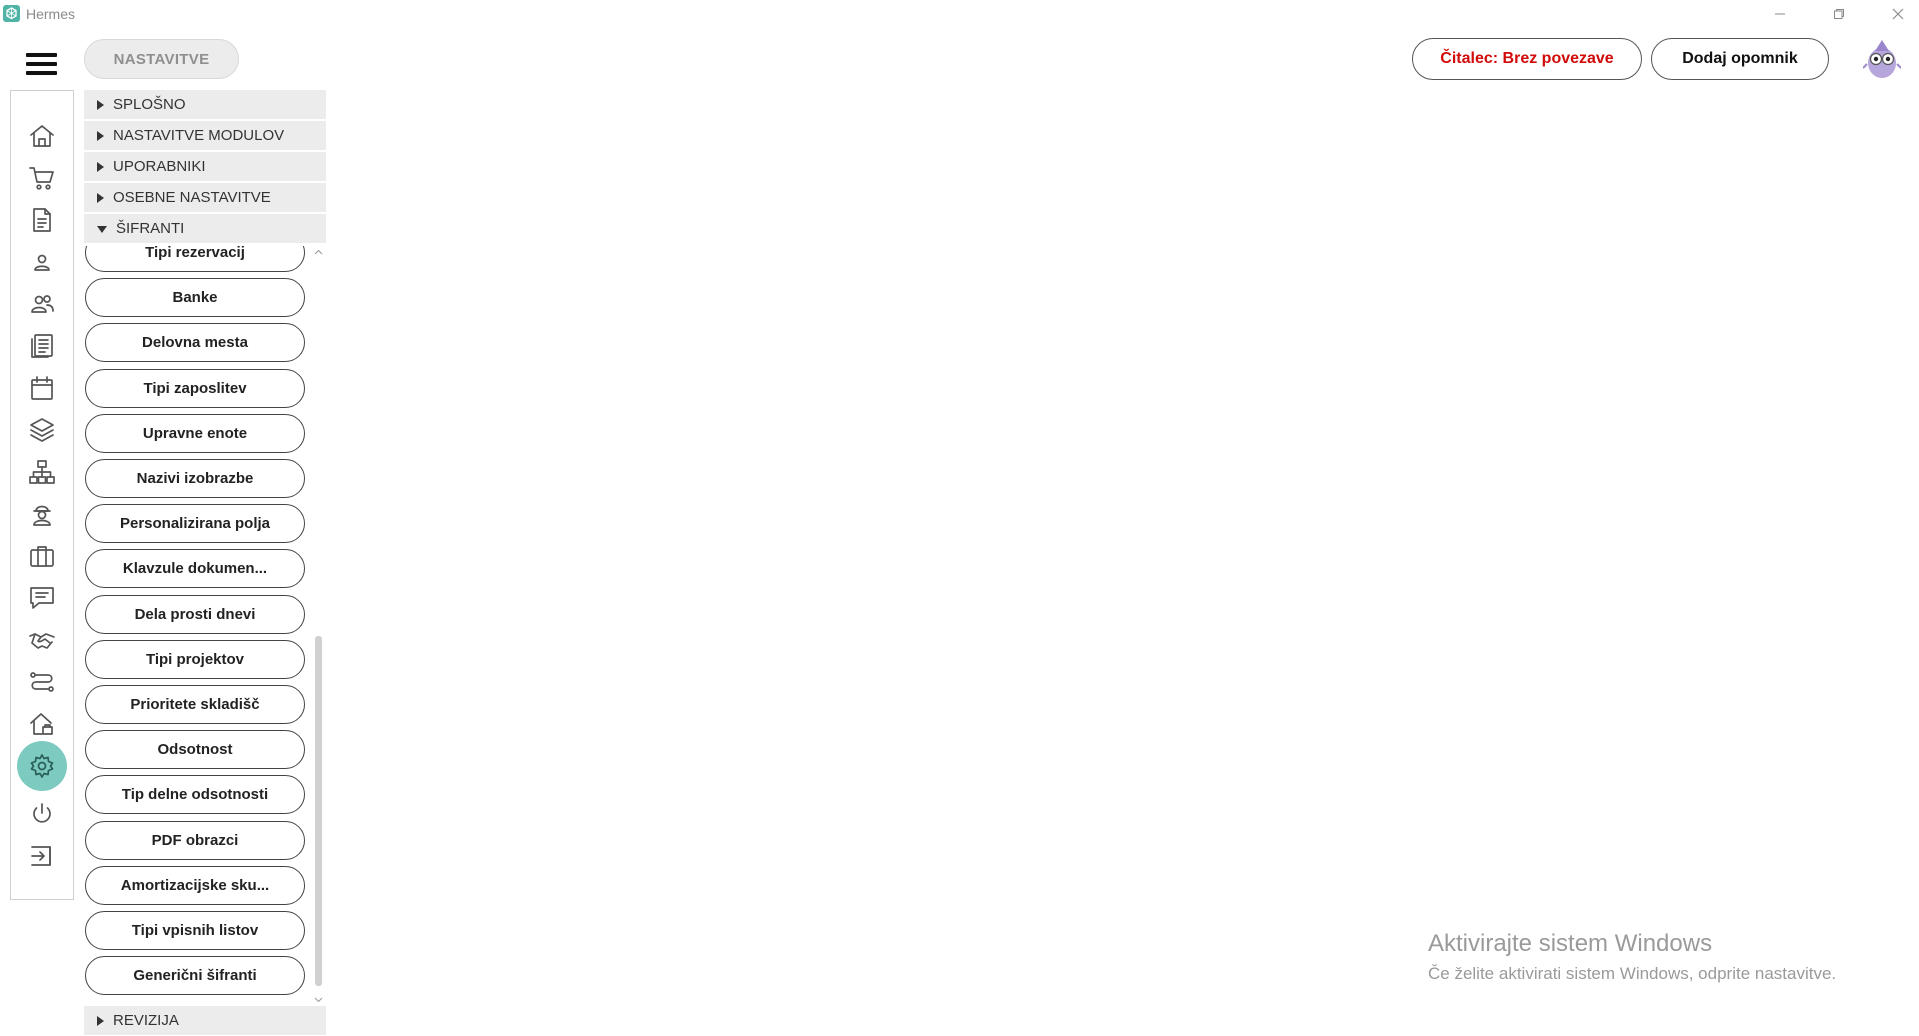 The image size is (1919, 1036). What do you see at coordinates (195, 930) in the screenshot?
I see `sifrant-item-button: Tipi vpisnih listov` at bounding box center [195, 930].